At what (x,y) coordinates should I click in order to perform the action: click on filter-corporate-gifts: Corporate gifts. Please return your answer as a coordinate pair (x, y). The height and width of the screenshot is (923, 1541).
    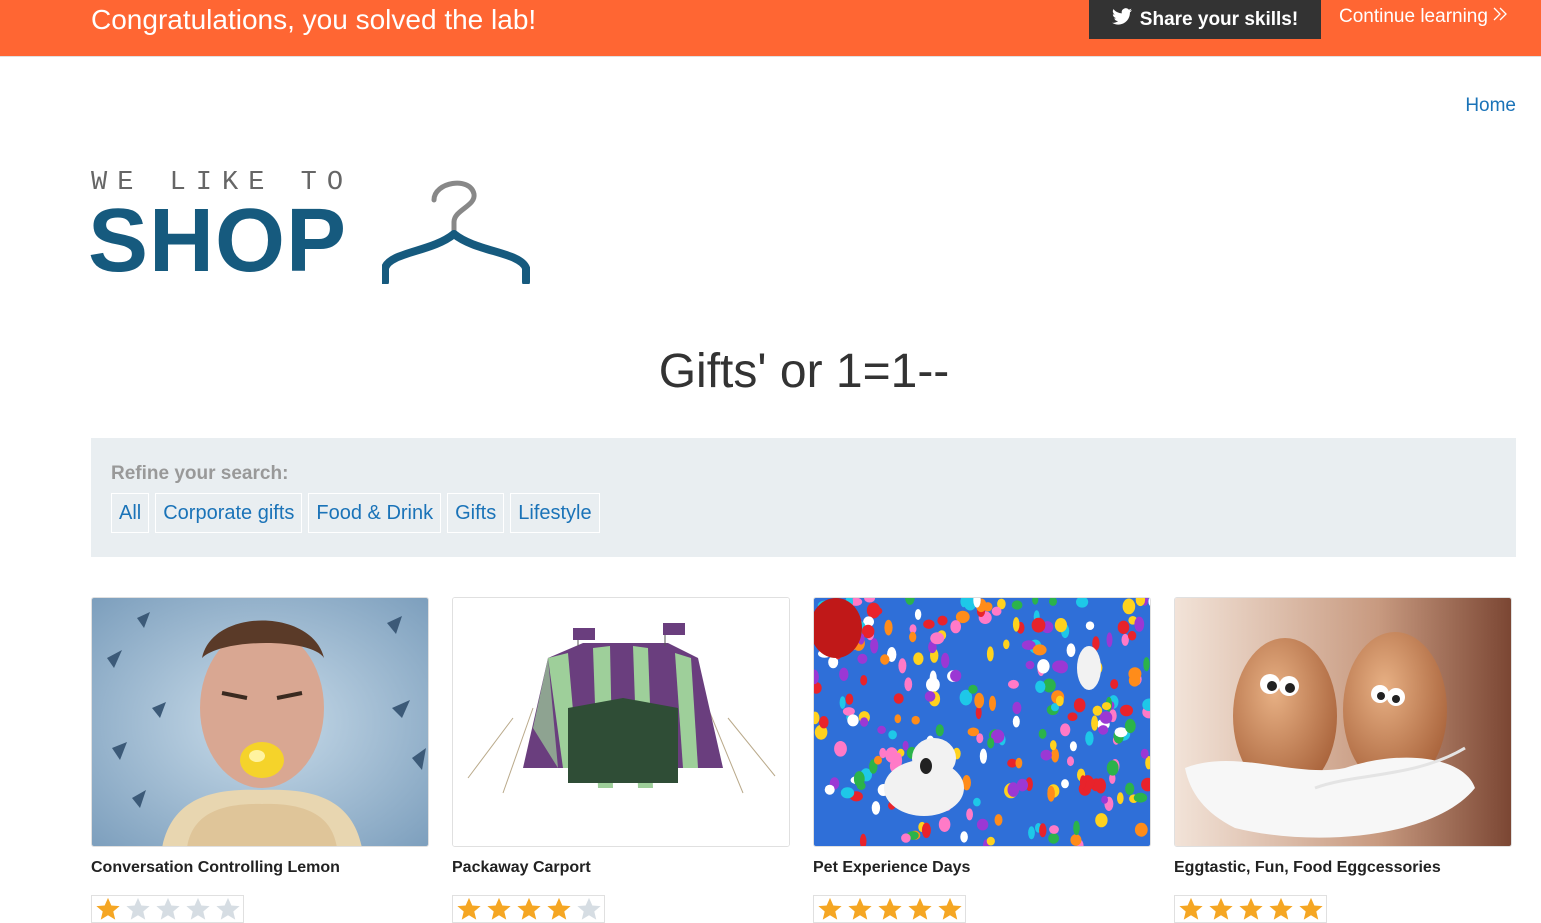
    Looking at the image, I should click on (229, 513).